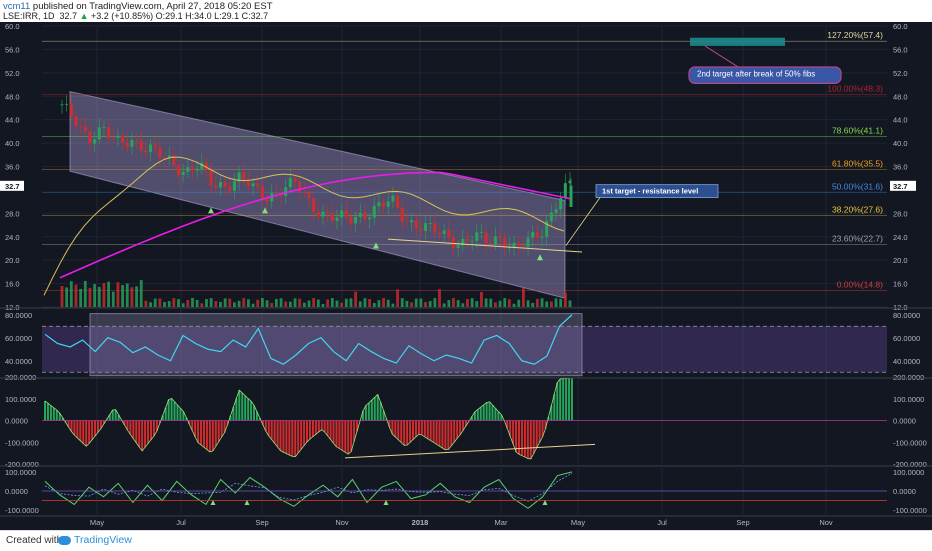  I want to click on time-tick-label: Jul, so click(181, 522).